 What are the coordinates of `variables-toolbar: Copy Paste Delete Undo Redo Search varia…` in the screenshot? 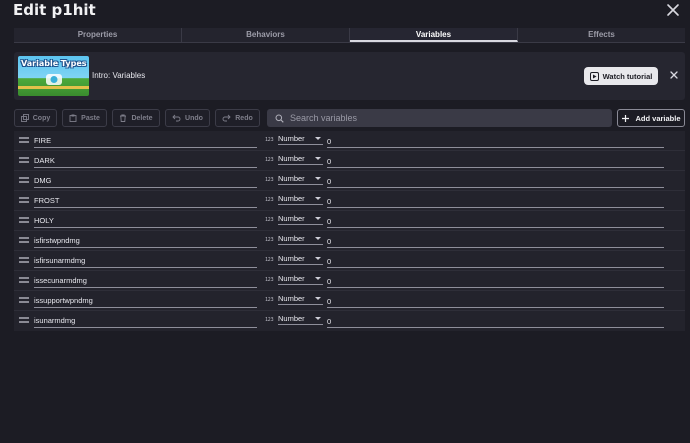 It's located at (349, 118).